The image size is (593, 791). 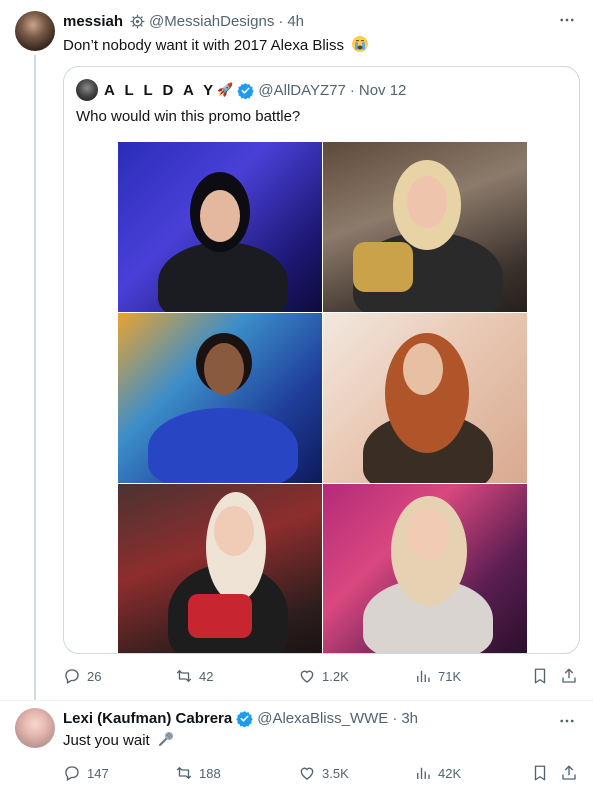 I want to click on quoted-avatar, so click(x=87, y=90).